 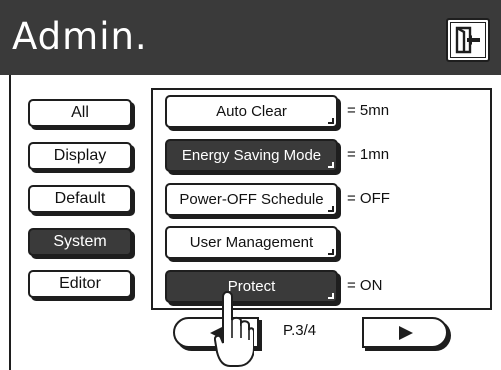 I want to click on right-arrow-icon, so click(x=406, y=333).